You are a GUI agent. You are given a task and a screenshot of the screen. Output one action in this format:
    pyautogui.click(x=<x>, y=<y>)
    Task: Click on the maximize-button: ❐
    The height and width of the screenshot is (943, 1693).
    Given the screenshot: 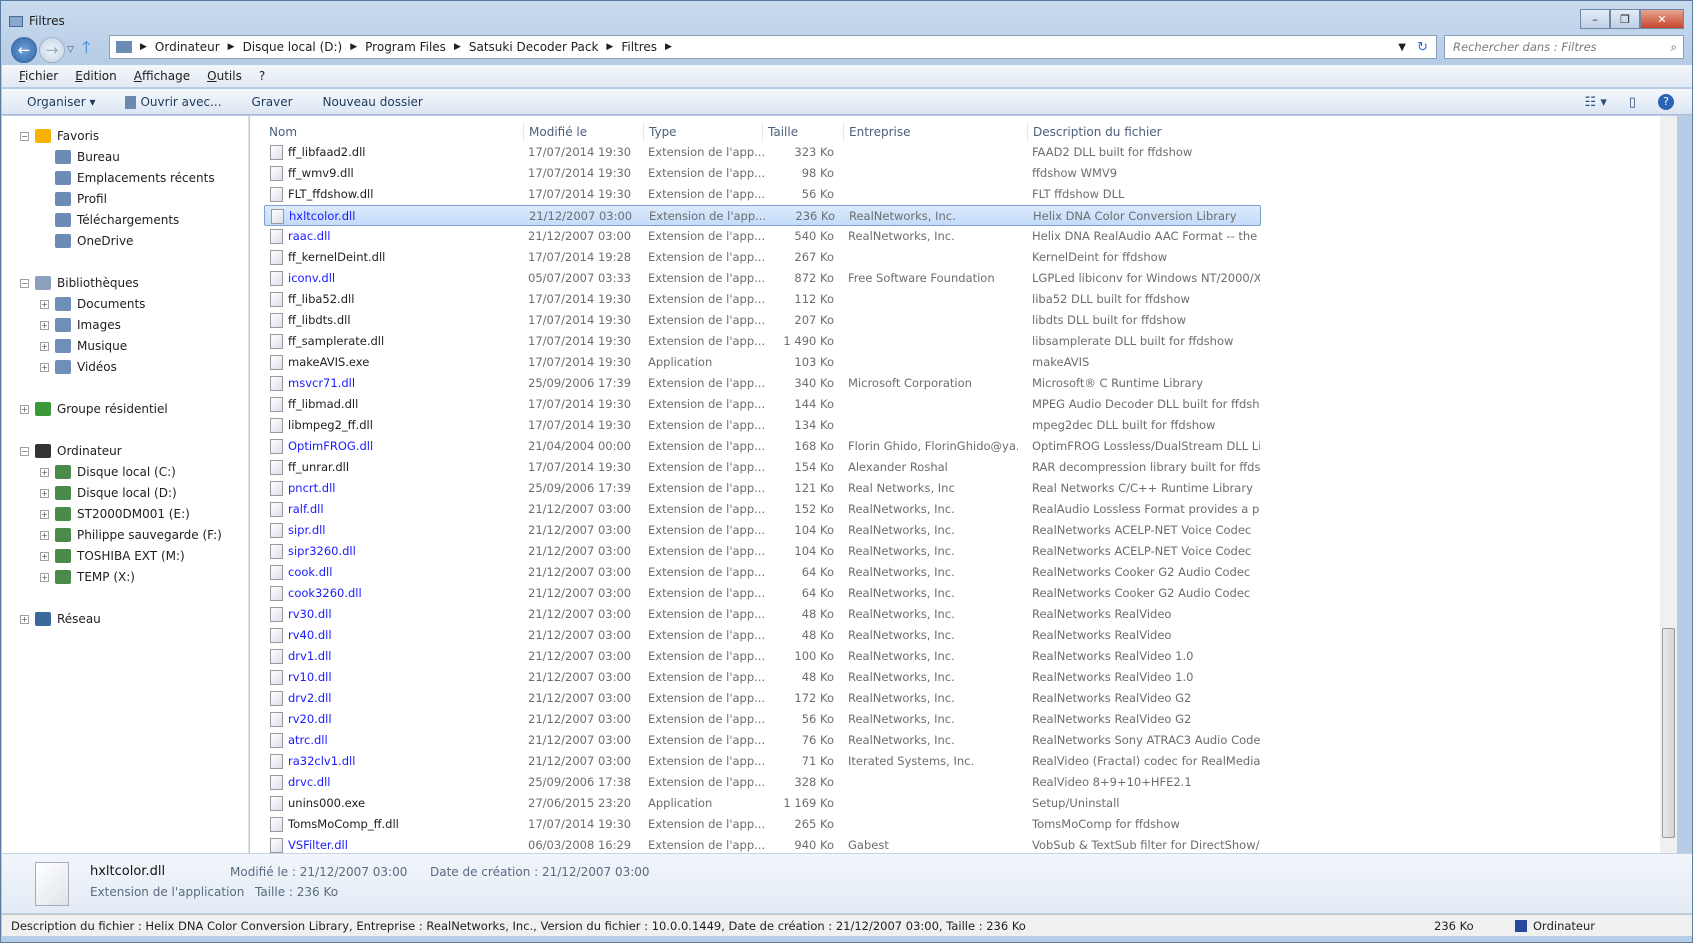 What is the action you would take?
    pyautogui.click(x=1625, y=19)
    